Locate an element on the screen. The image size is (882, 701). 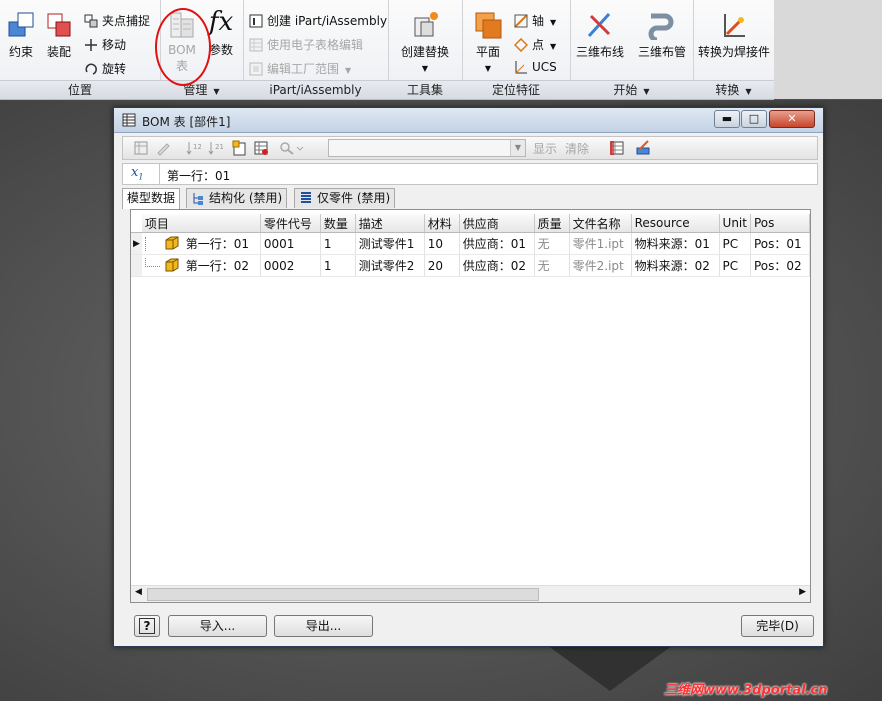
resource-cell: 物料来源：01 is located at coordinates (675, 243).